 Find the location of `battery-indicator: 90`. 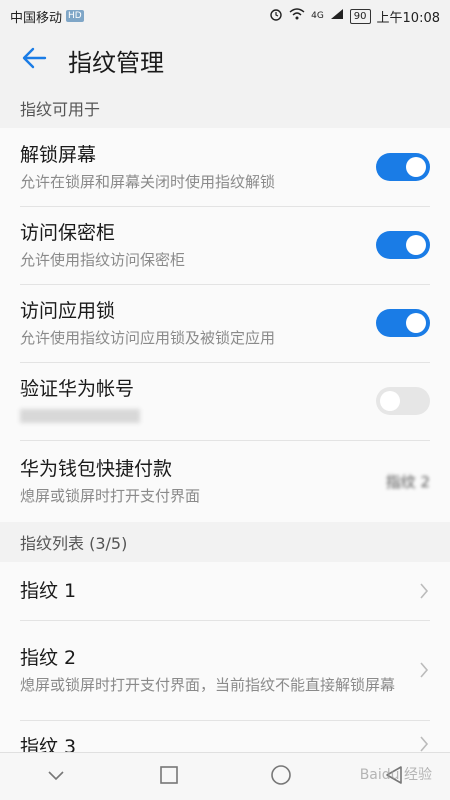

battery-indicator: 90 is located at coordinates (360, 16).